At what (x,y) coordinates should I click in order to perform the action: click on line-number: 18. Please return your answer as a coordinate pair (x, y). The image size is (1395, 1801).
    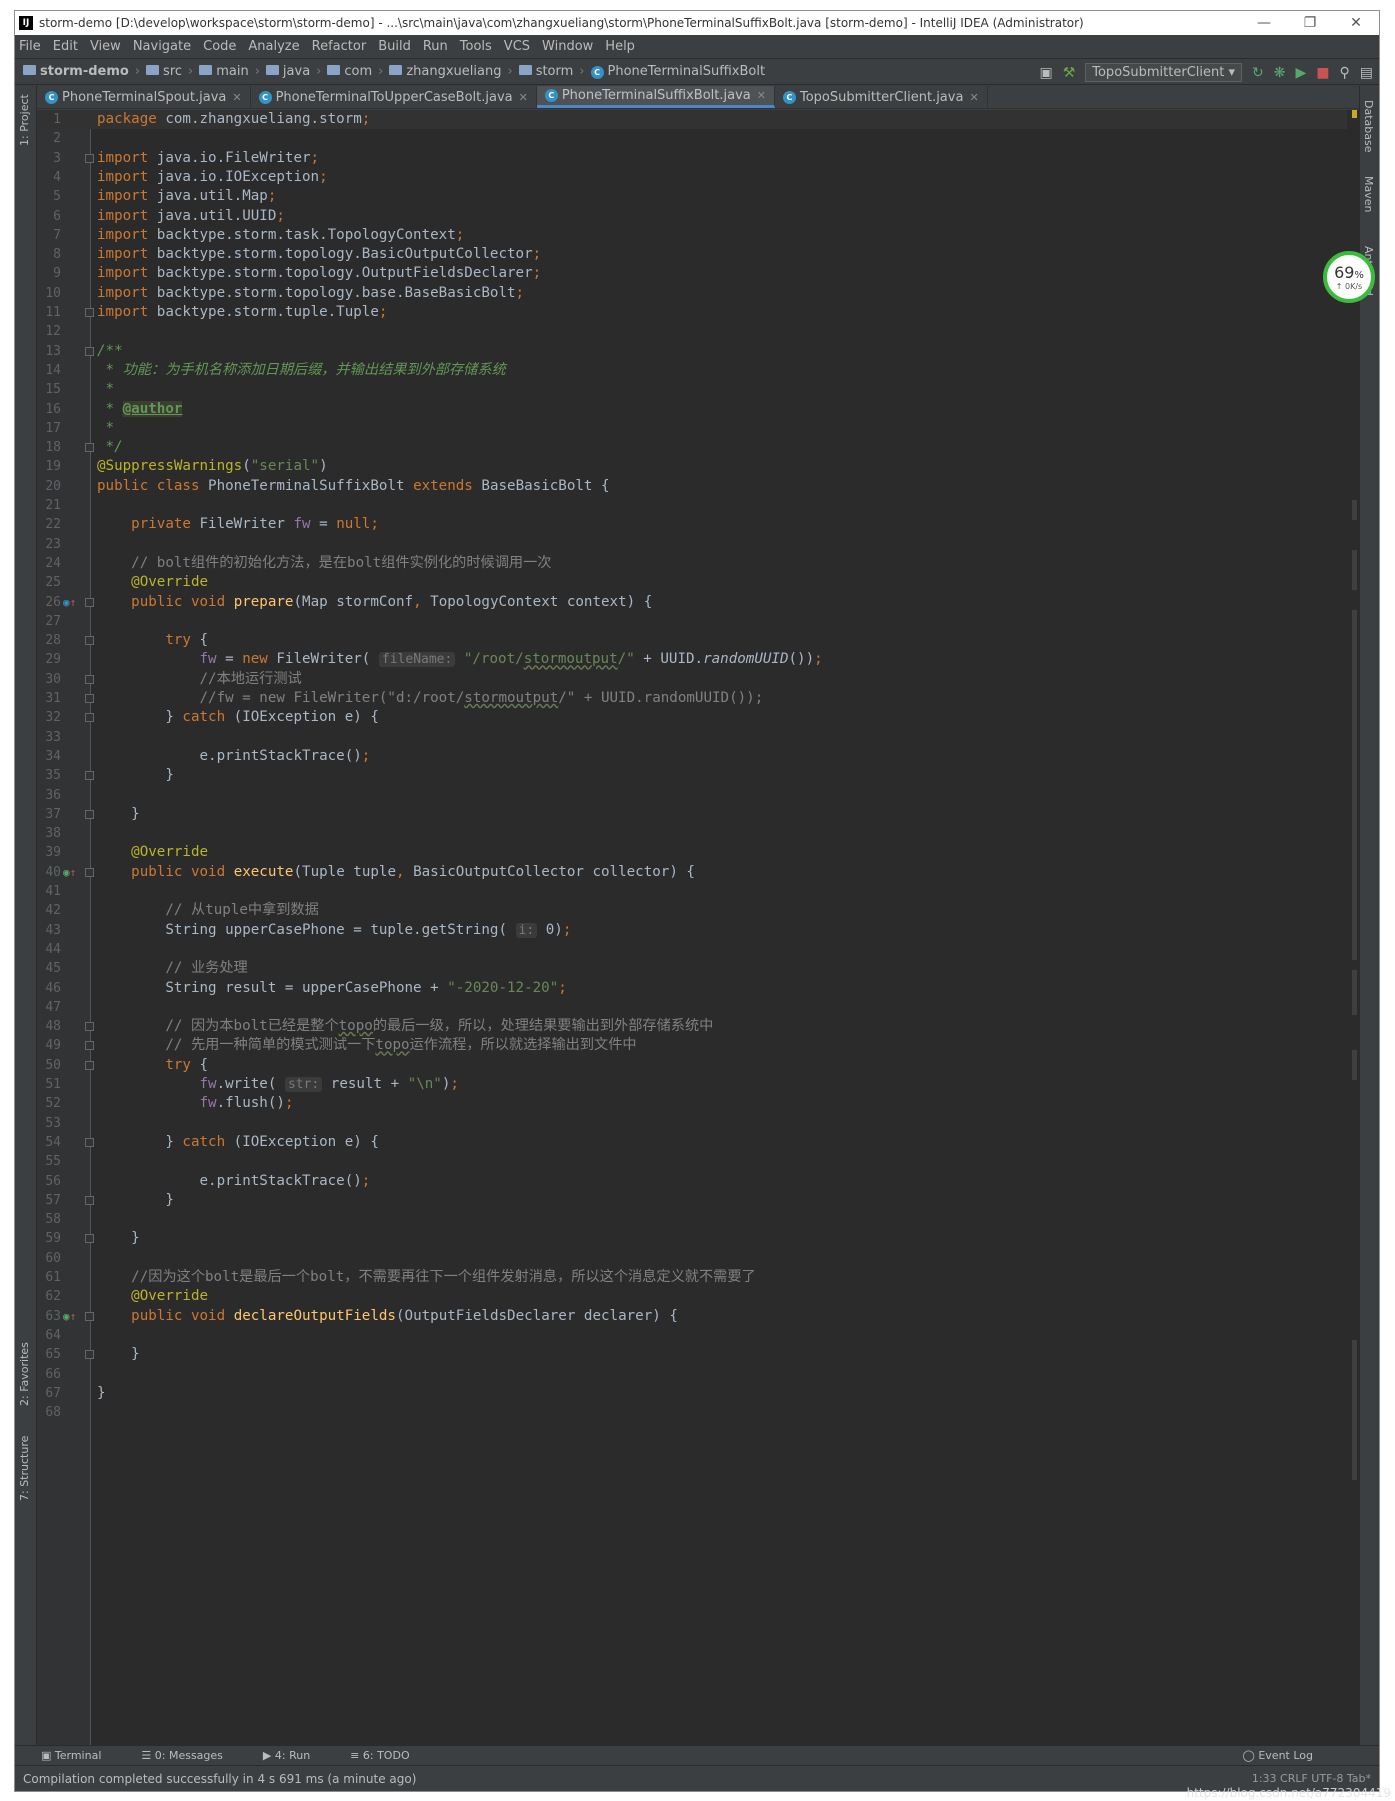
    Looking at the image, I should click on (49, 447).